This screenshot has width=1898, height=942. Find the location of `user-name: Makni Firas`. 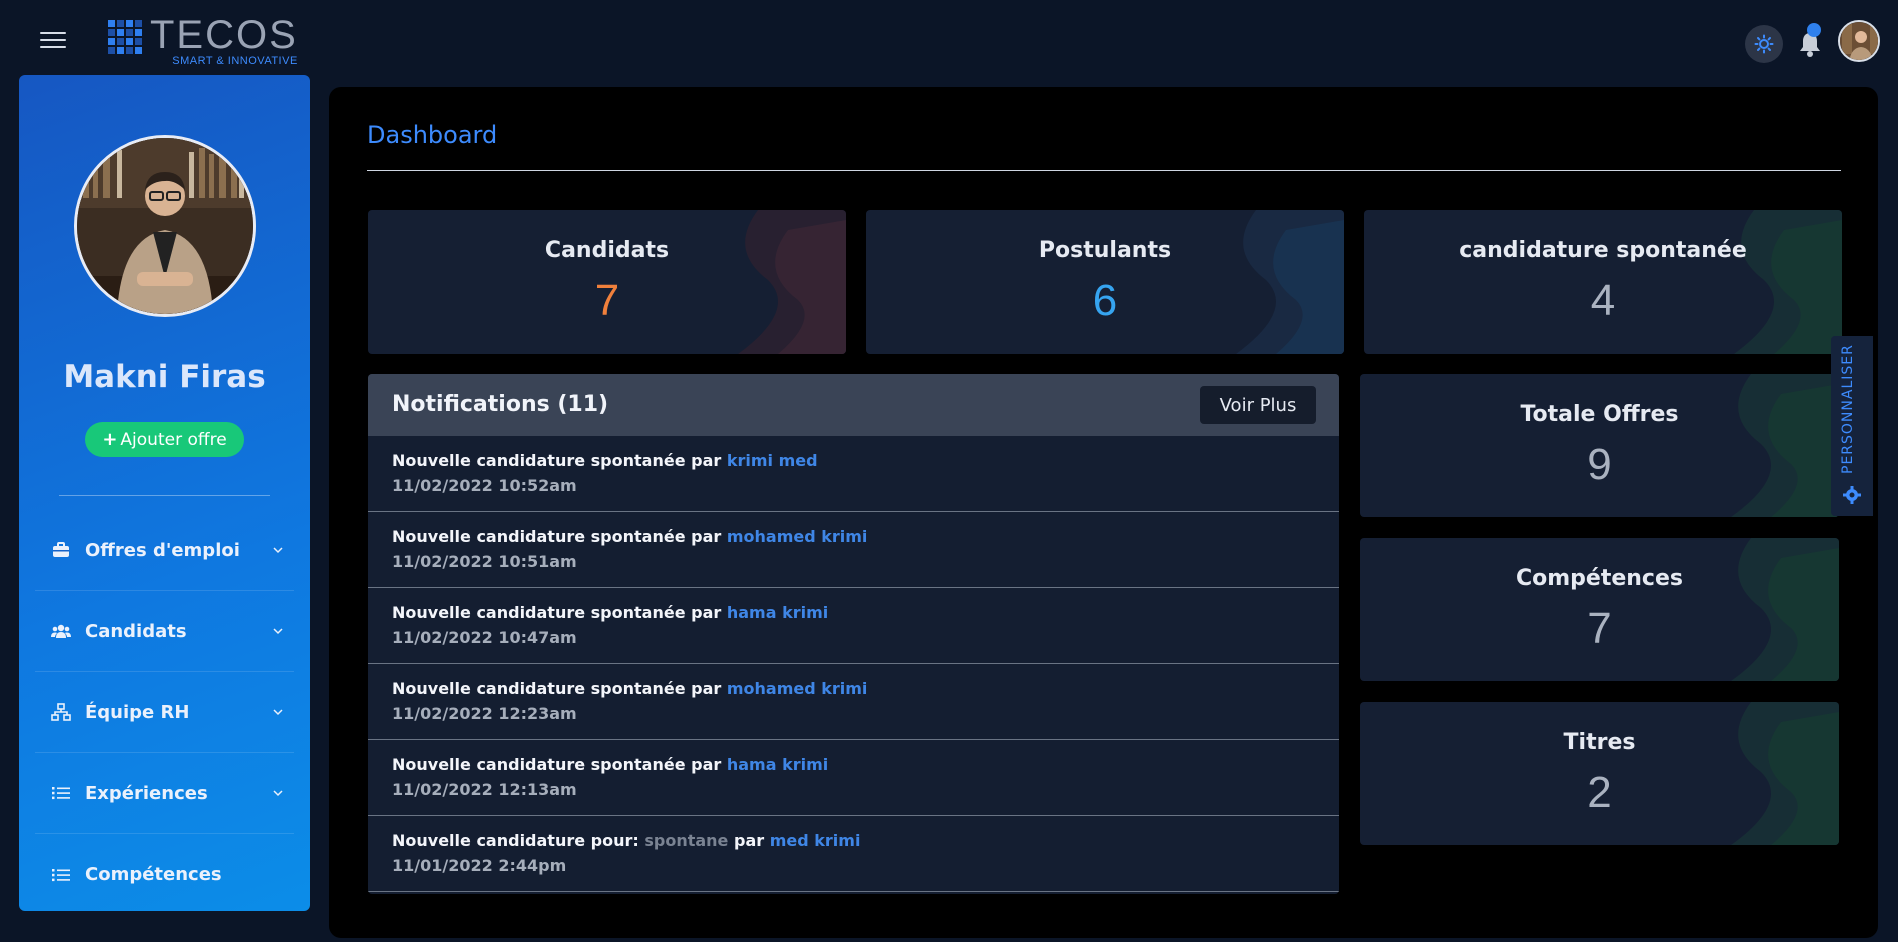

user-name: Makni Firas is located at coordinates (164, 377).